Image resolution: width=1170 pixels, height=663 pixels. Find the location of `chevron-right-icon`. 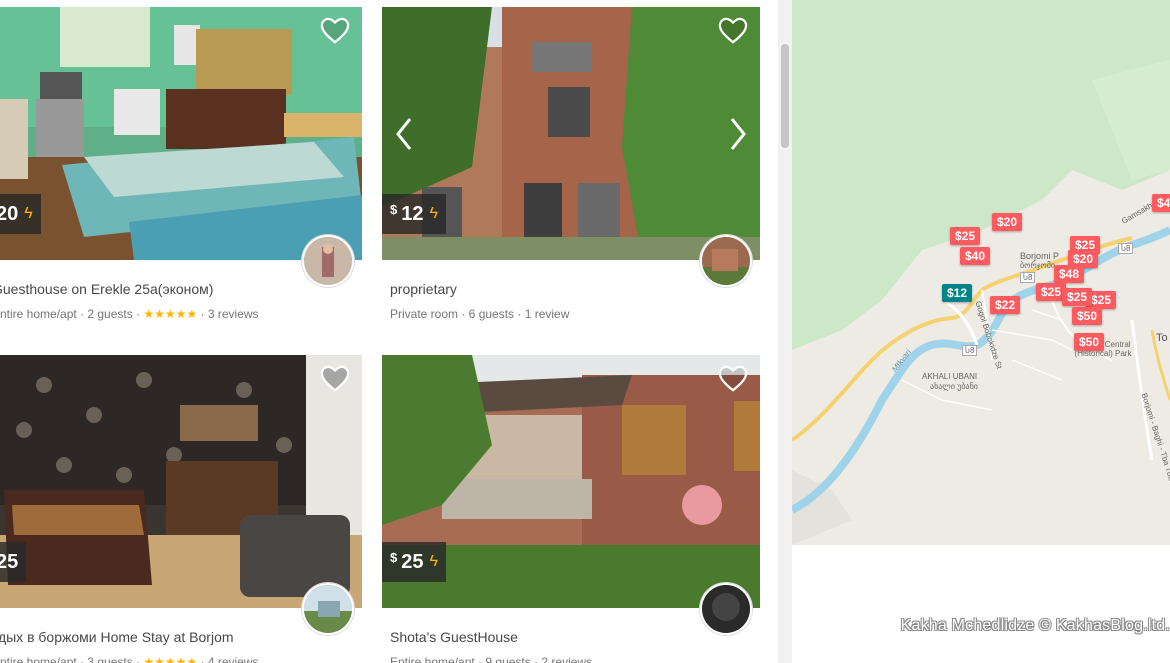

chevron-right-icon is located at coordinates (738, 134).